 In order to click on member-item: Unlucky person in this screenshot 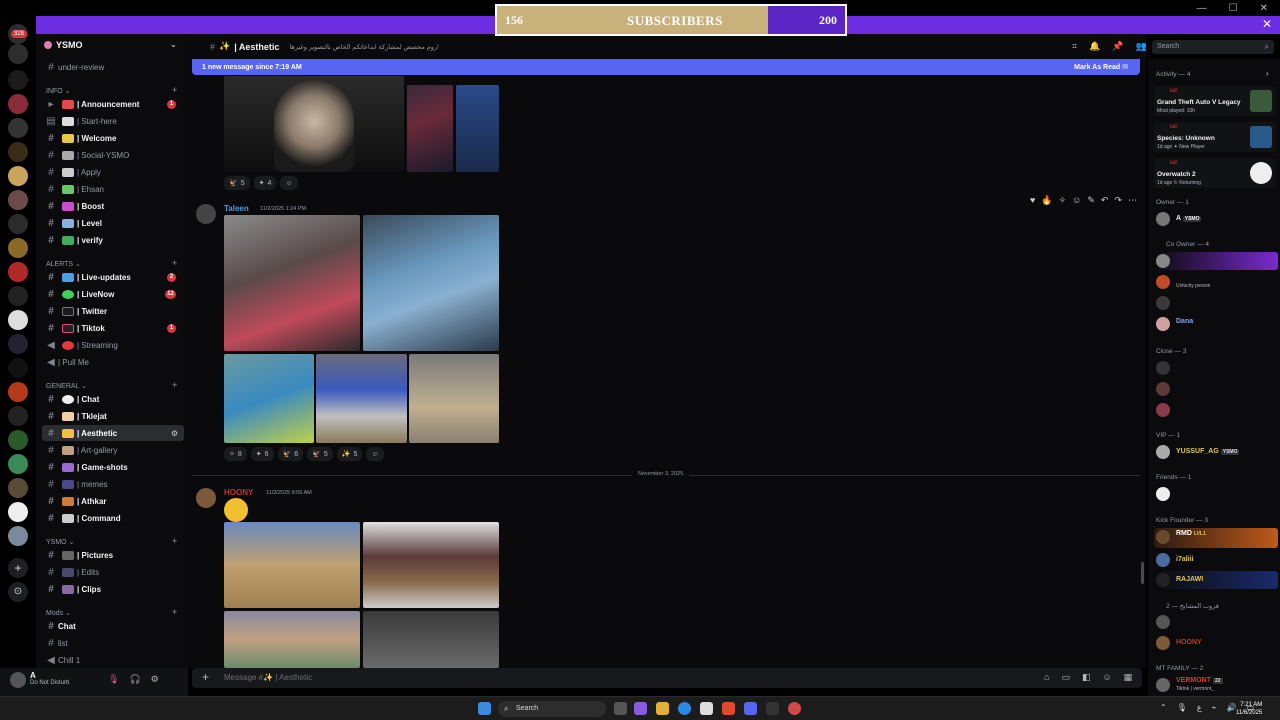, I will do `click(1216, 282)`.